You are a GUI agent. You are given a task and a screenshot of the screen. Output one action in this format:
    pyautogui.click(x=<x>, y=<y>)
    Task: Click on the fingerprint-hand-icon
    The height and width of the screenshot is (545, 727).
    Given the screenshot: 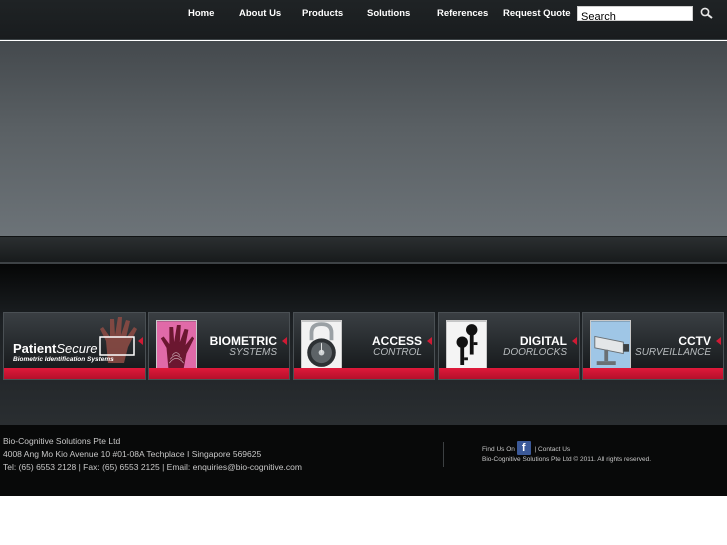 What is the action you would take?
    pyautogui.click(x=176, y=345)
    